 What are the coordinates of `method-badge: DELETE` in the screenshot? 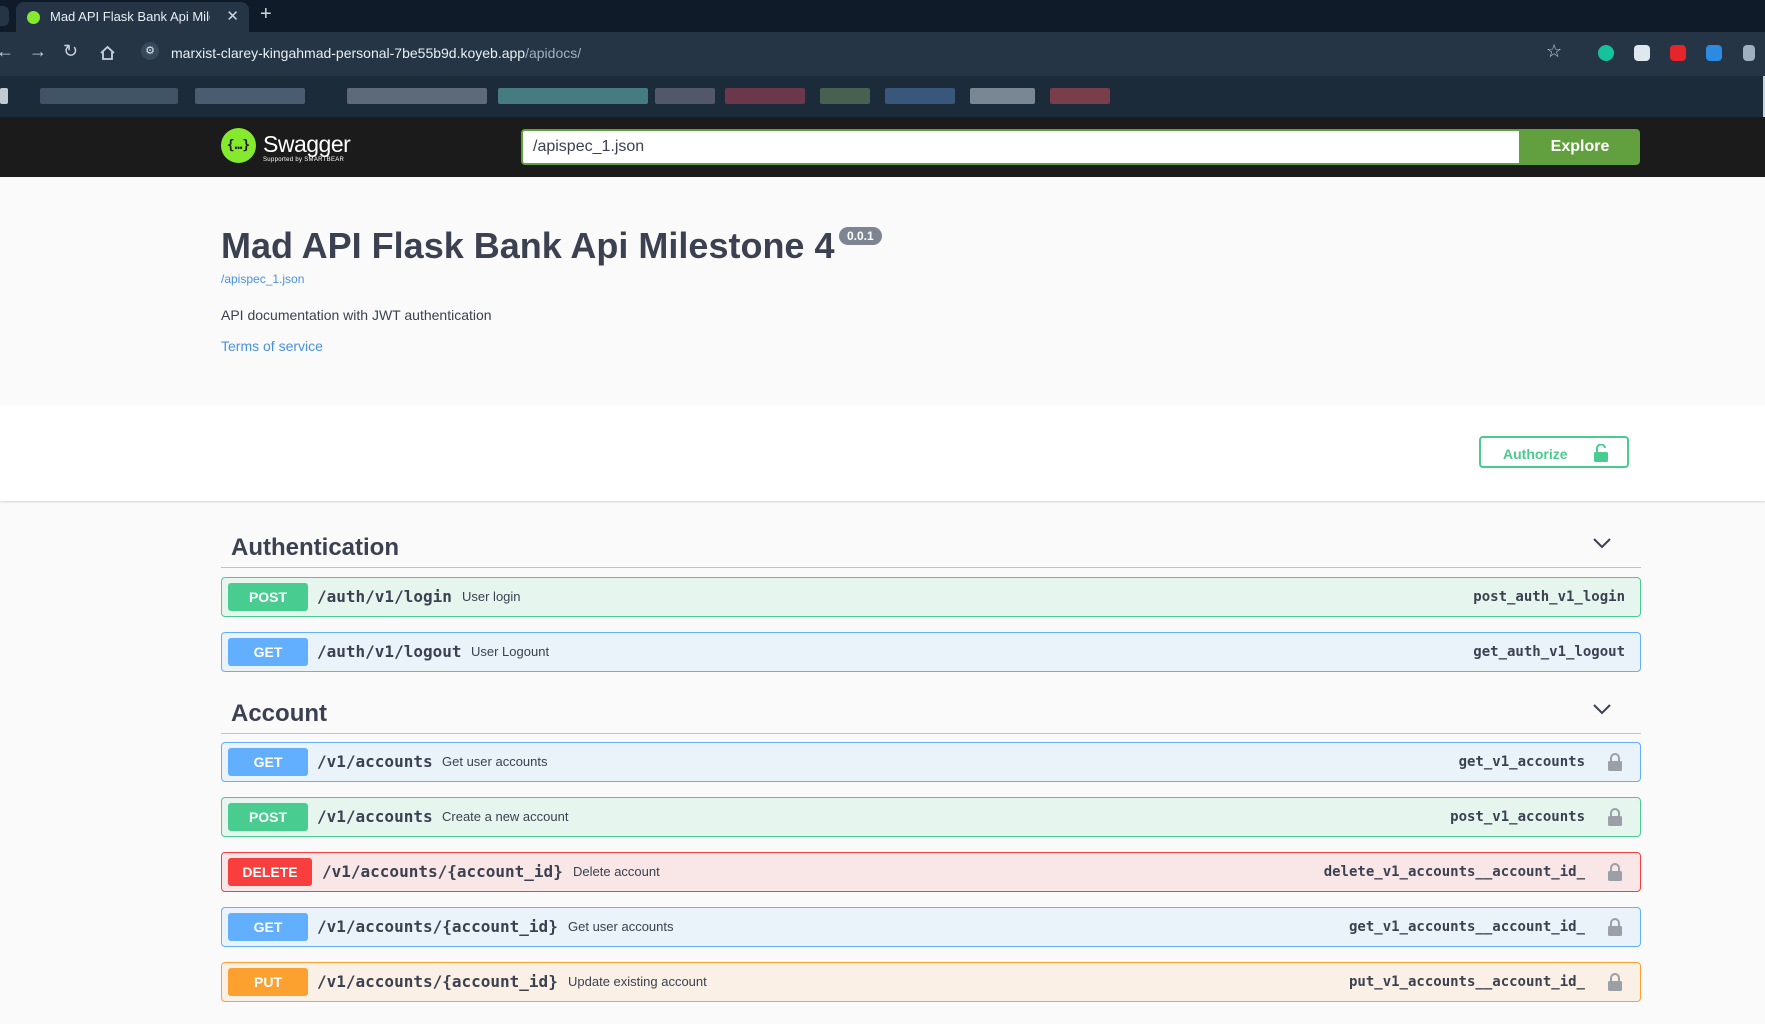 It's located at (270, 872).